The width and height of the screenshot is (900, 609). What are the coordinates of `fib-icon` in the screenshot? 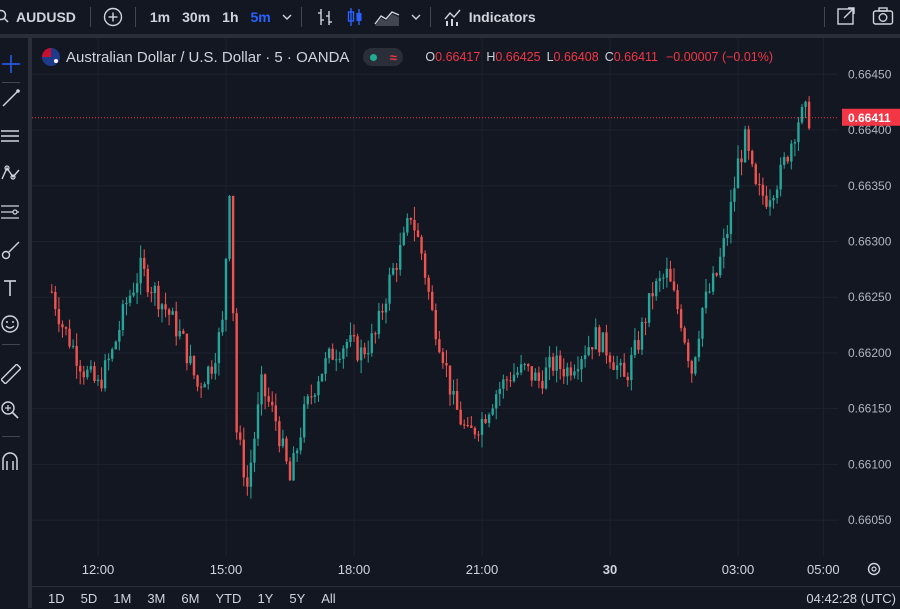 It's located at (11, 212).